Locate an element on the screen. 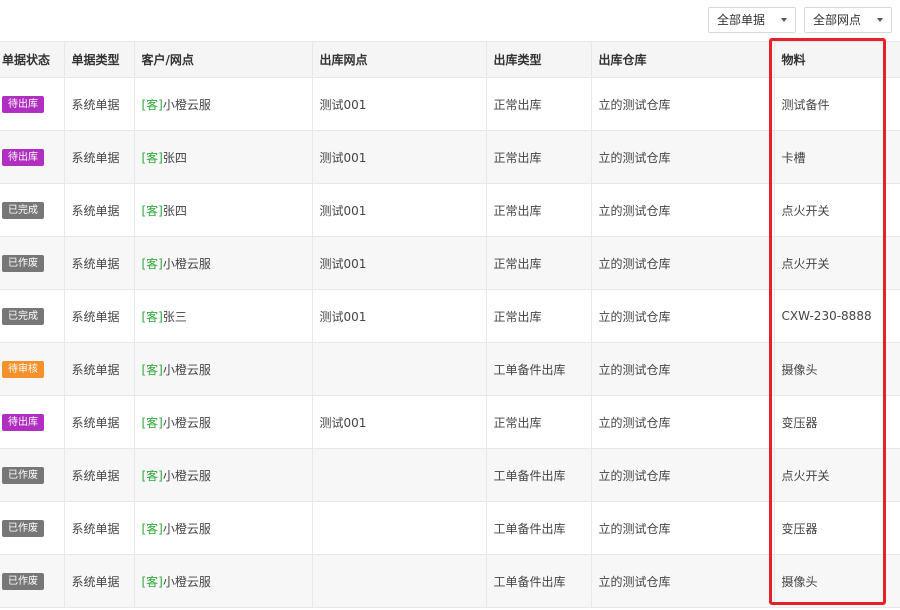 The height and width of the screenshot is (610, 900). doc-type-select-value: 全部单据 is located at coordinates (741, 20).